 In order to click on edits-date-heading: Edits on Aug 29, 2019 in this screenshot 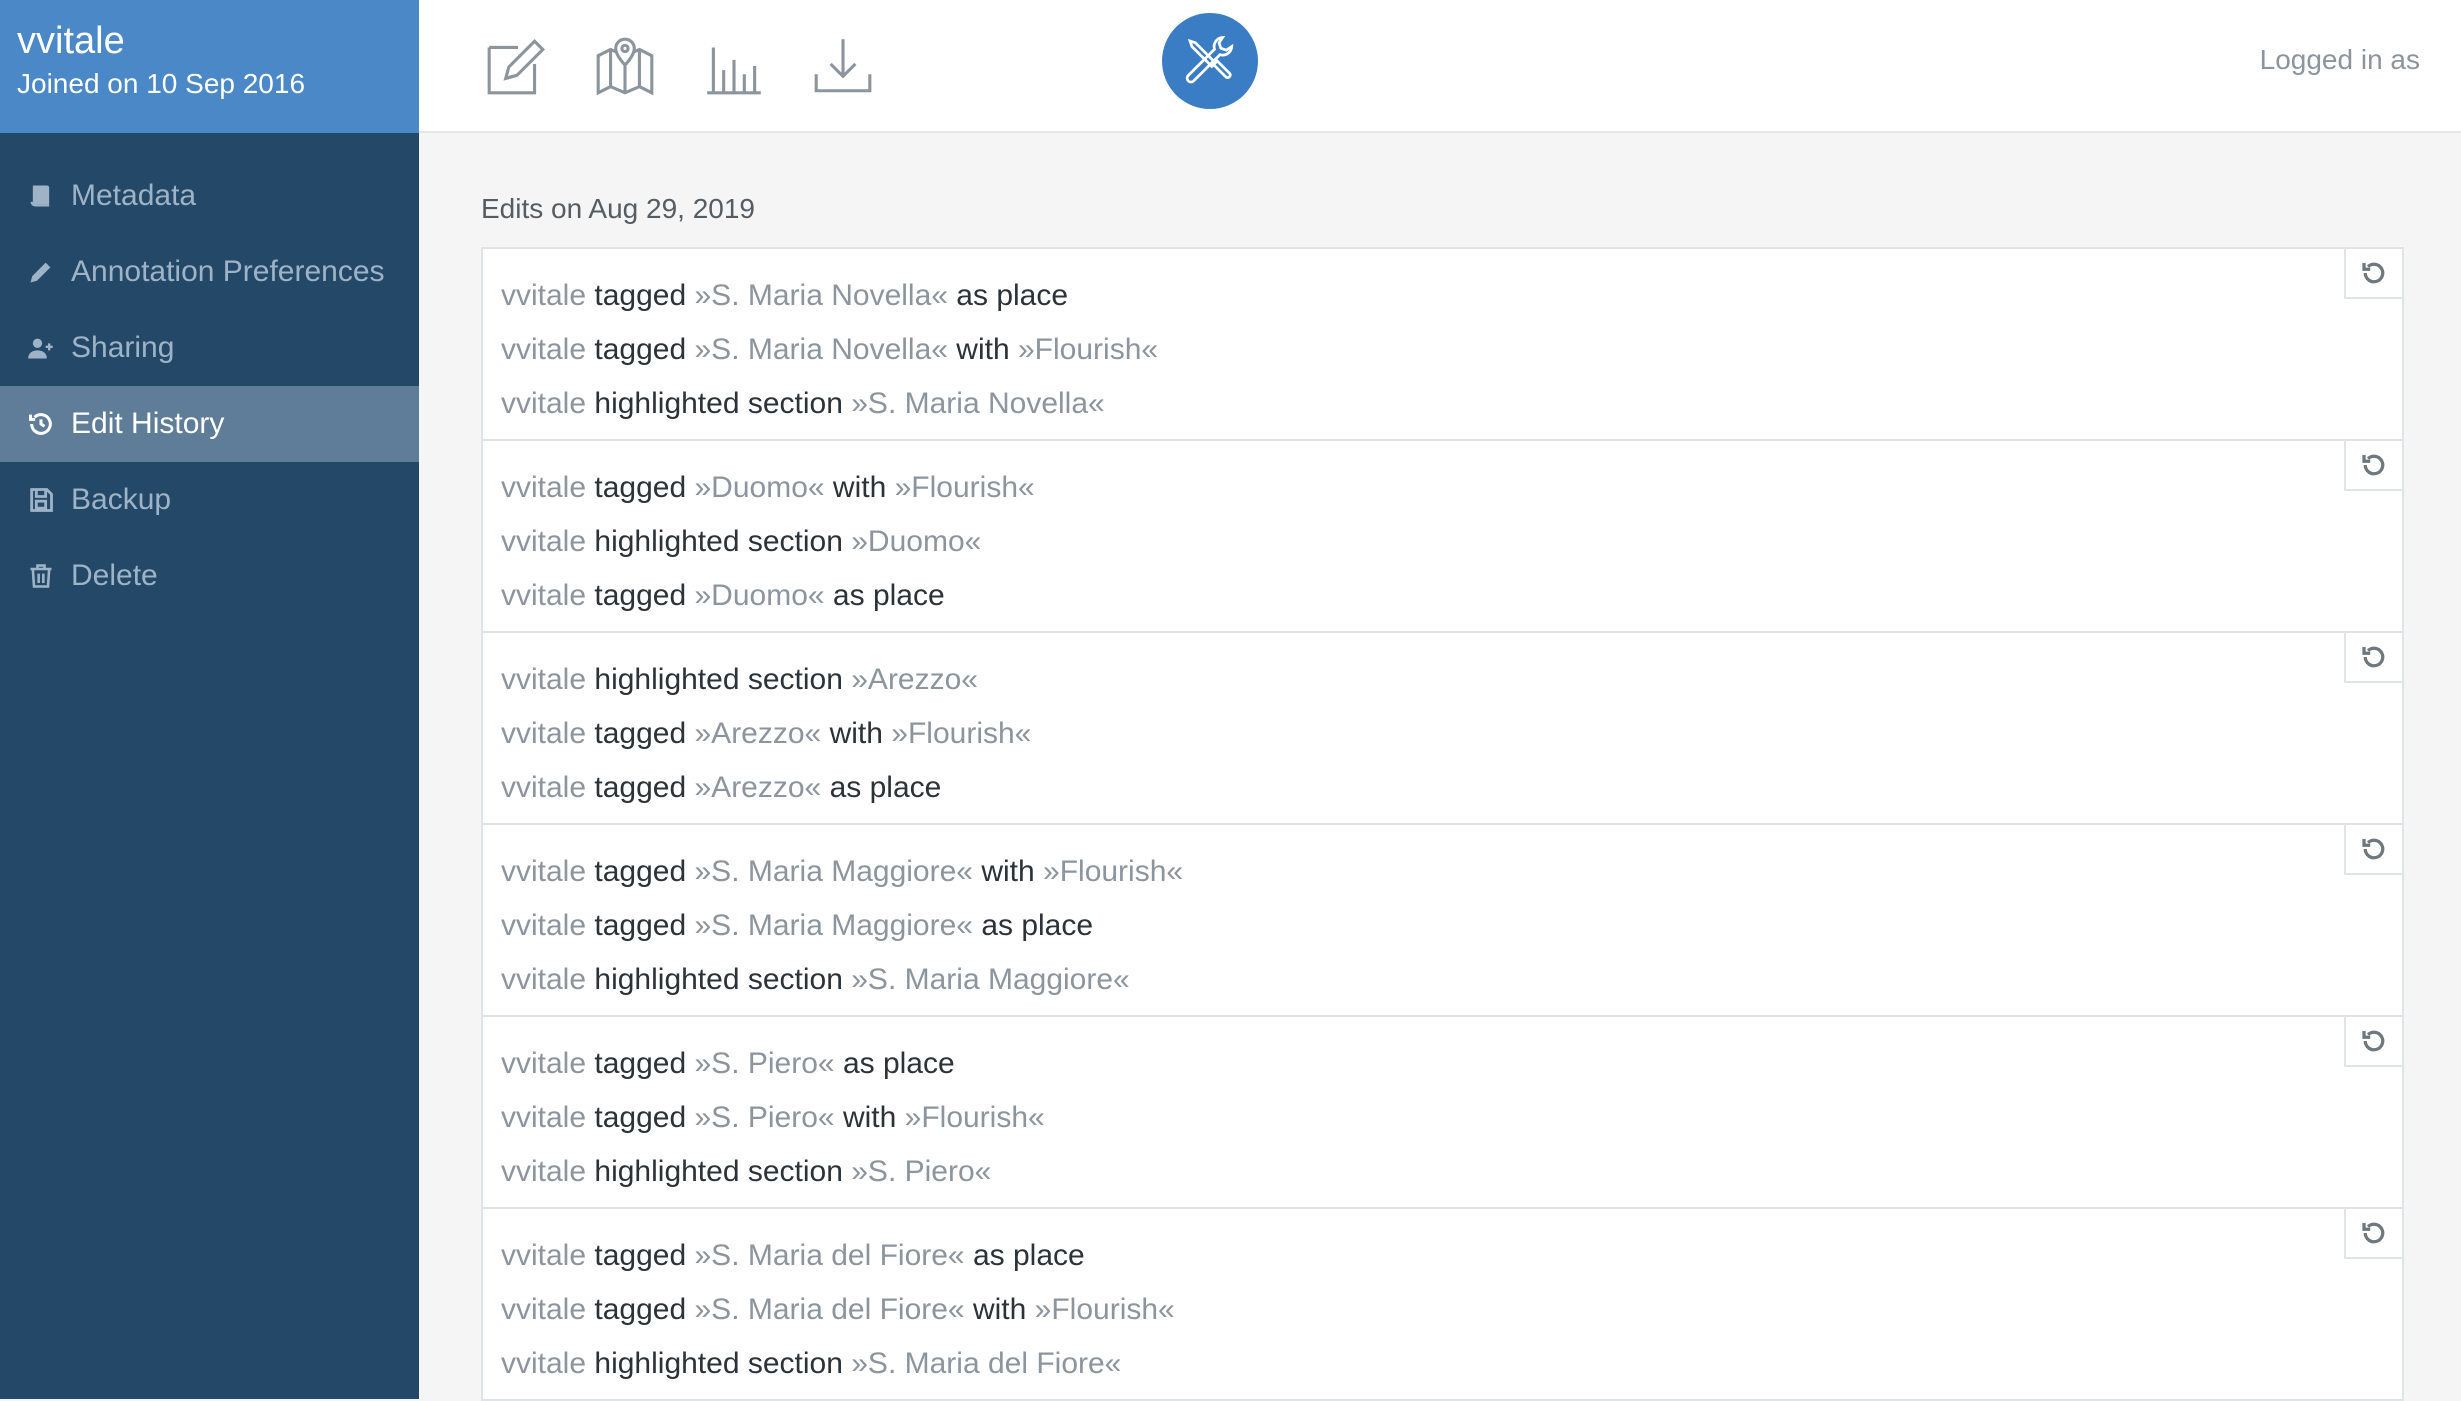, I will do `click(618, 208)`.